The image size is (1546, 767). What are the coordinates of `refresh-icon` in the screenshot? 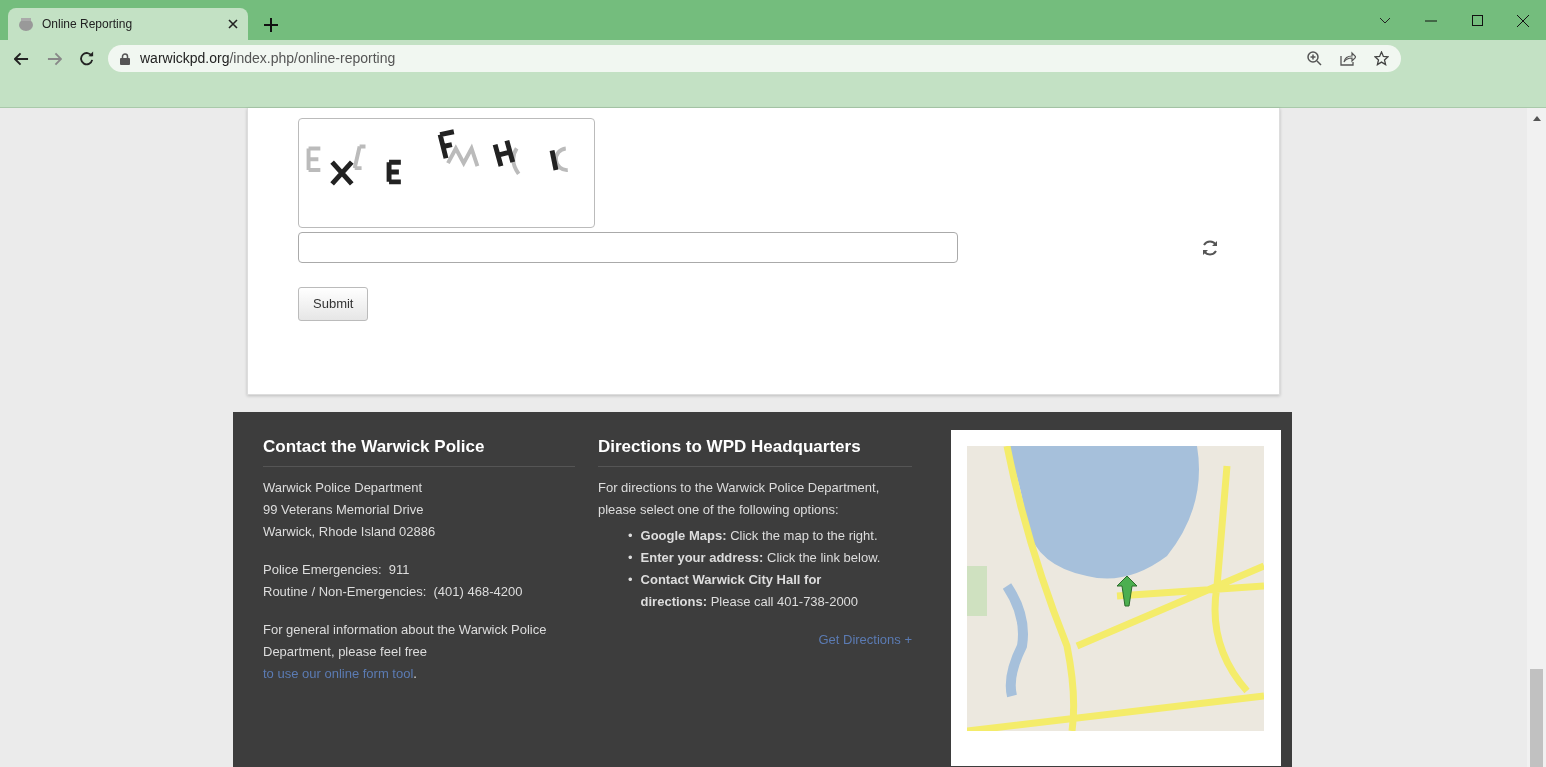 It's located at (1210, 247).